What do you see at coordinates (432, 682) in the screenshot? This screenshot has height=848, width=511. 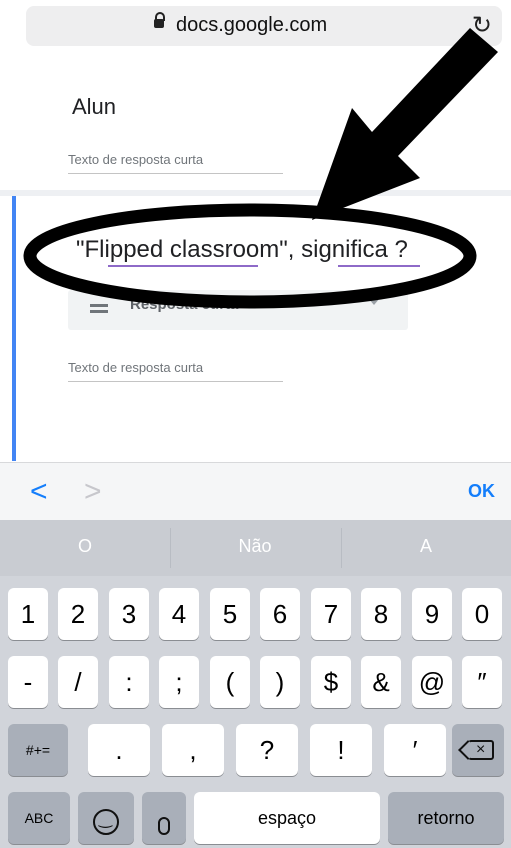 I see `key: @` at bounding box center [432, 682].